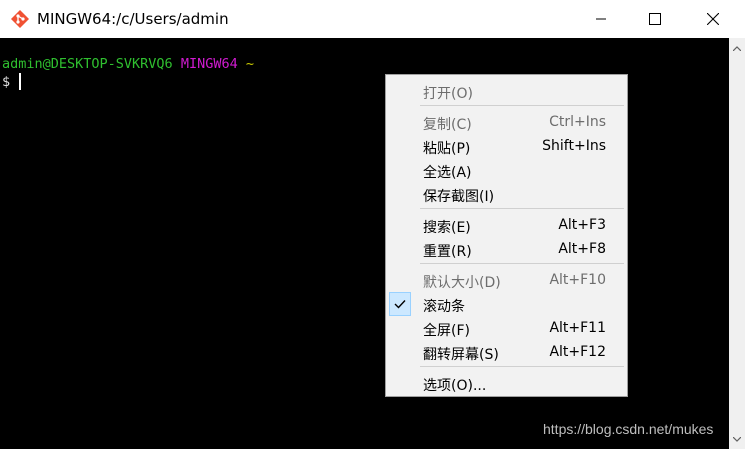 This screenshot has height=449, width=745. I want to click on git-diamond-icon, so click(20, 19).